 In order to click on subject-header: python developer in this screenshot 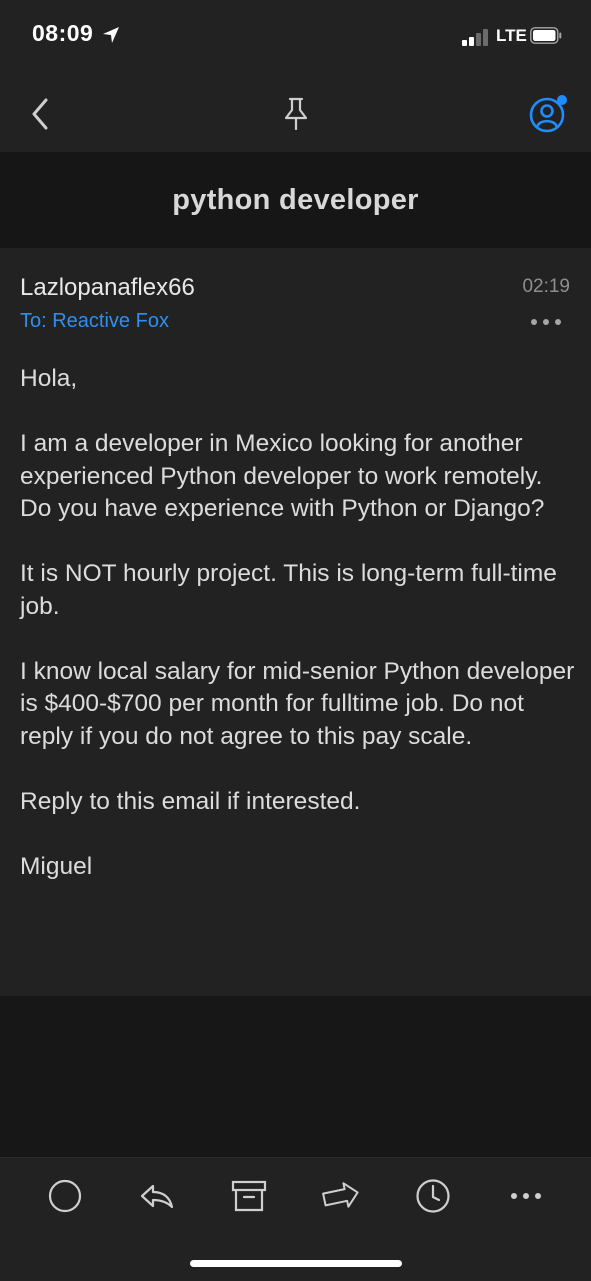, I will do `click(295, 200)`.